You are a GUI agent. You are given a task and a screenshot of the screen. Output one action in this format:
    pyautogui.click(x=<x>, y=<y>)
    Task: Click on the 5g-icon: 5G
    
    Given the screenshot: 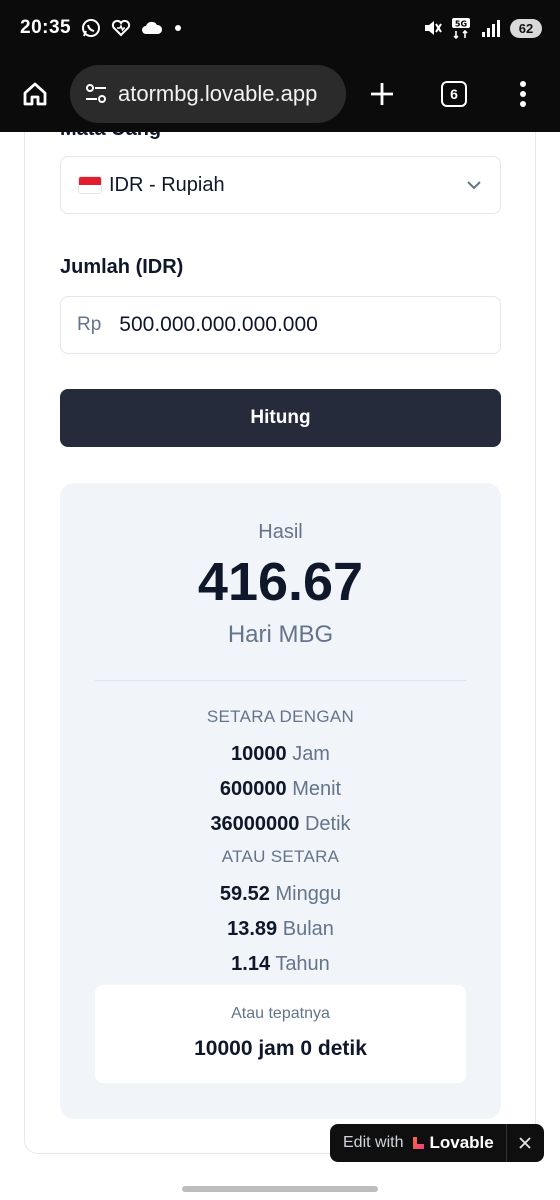 What is the action you would take?
    pyautogui.click(x=461, y=28)
    